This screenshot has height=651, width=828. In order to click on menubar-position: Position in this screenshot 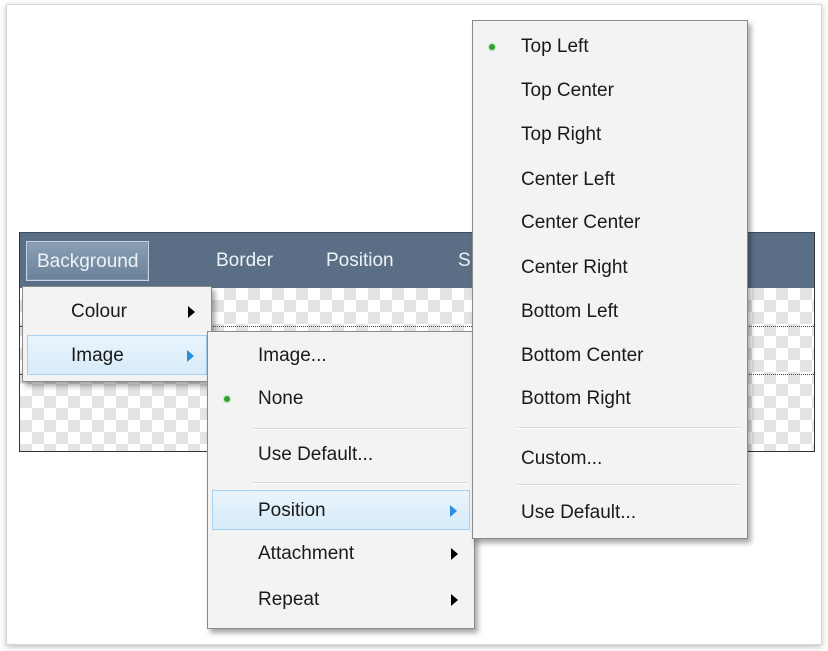, I will do `click(360, 261)`.